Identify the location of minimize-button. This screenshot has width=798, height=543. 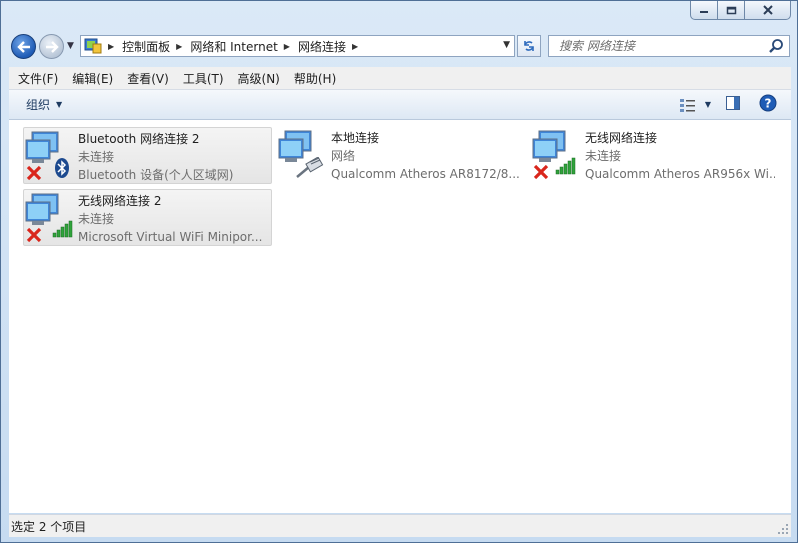
(704, 10).